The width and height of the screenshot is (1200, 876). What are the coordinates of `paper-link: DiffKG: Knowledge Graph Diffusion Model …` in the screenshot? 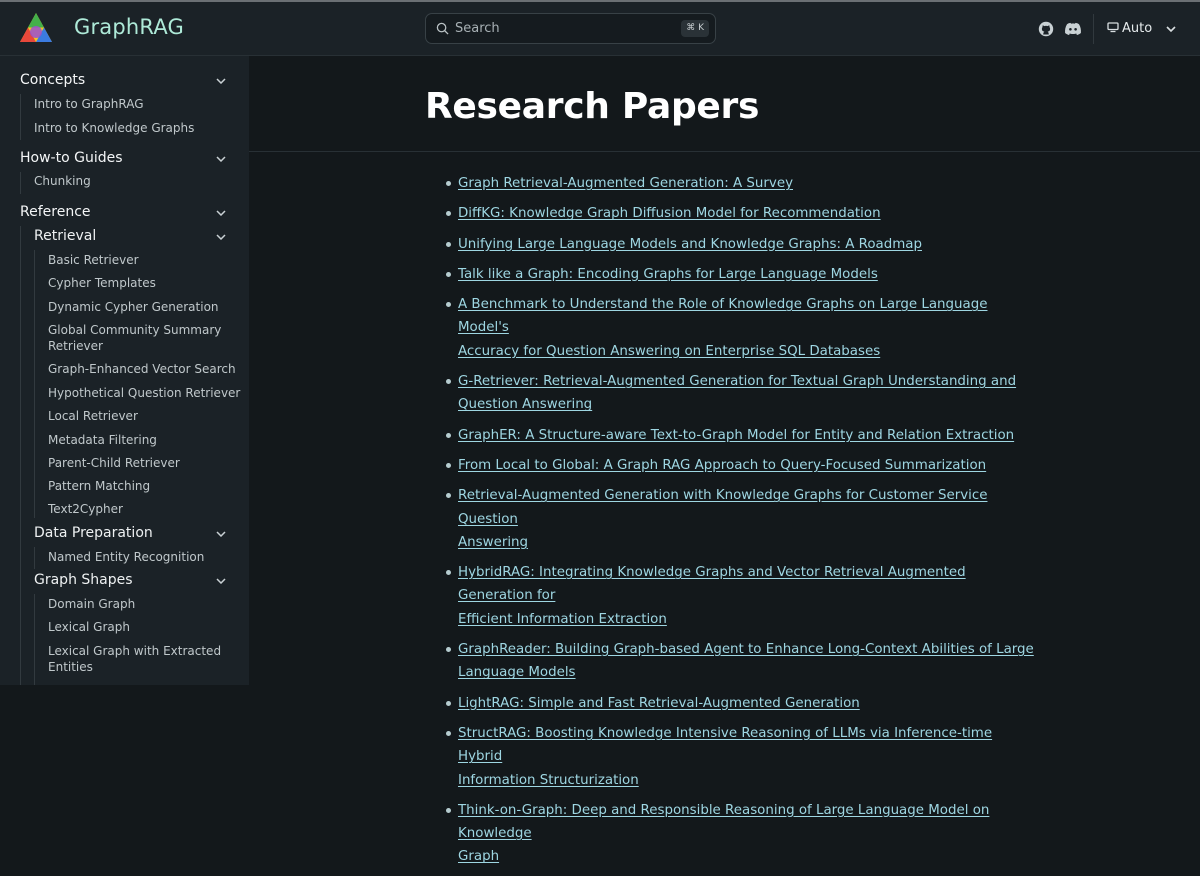 It's located at (669, 213).